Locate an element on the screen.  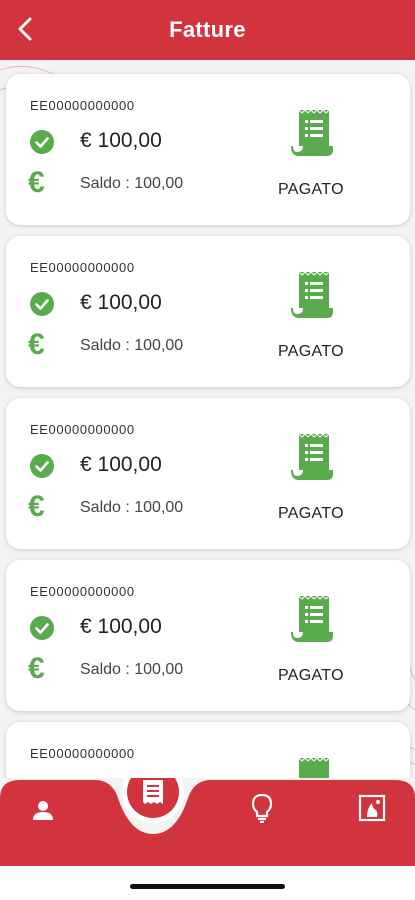
user-icon is located at coordinates (43, 810).